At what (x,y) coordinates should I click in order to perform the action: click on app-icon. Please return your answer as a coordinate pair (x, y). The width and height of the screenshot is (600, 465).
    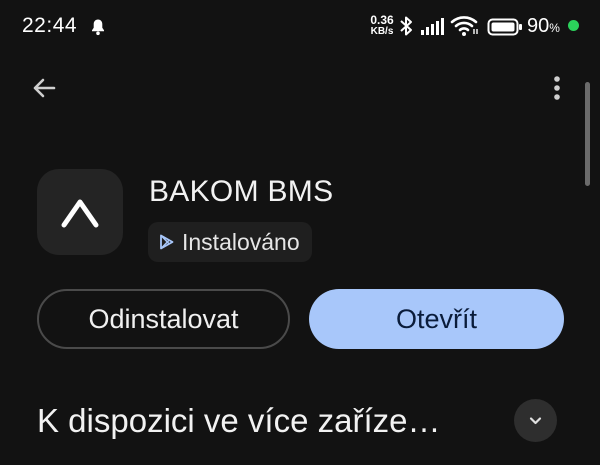
    Looking at the image, I should click on (80, 212).